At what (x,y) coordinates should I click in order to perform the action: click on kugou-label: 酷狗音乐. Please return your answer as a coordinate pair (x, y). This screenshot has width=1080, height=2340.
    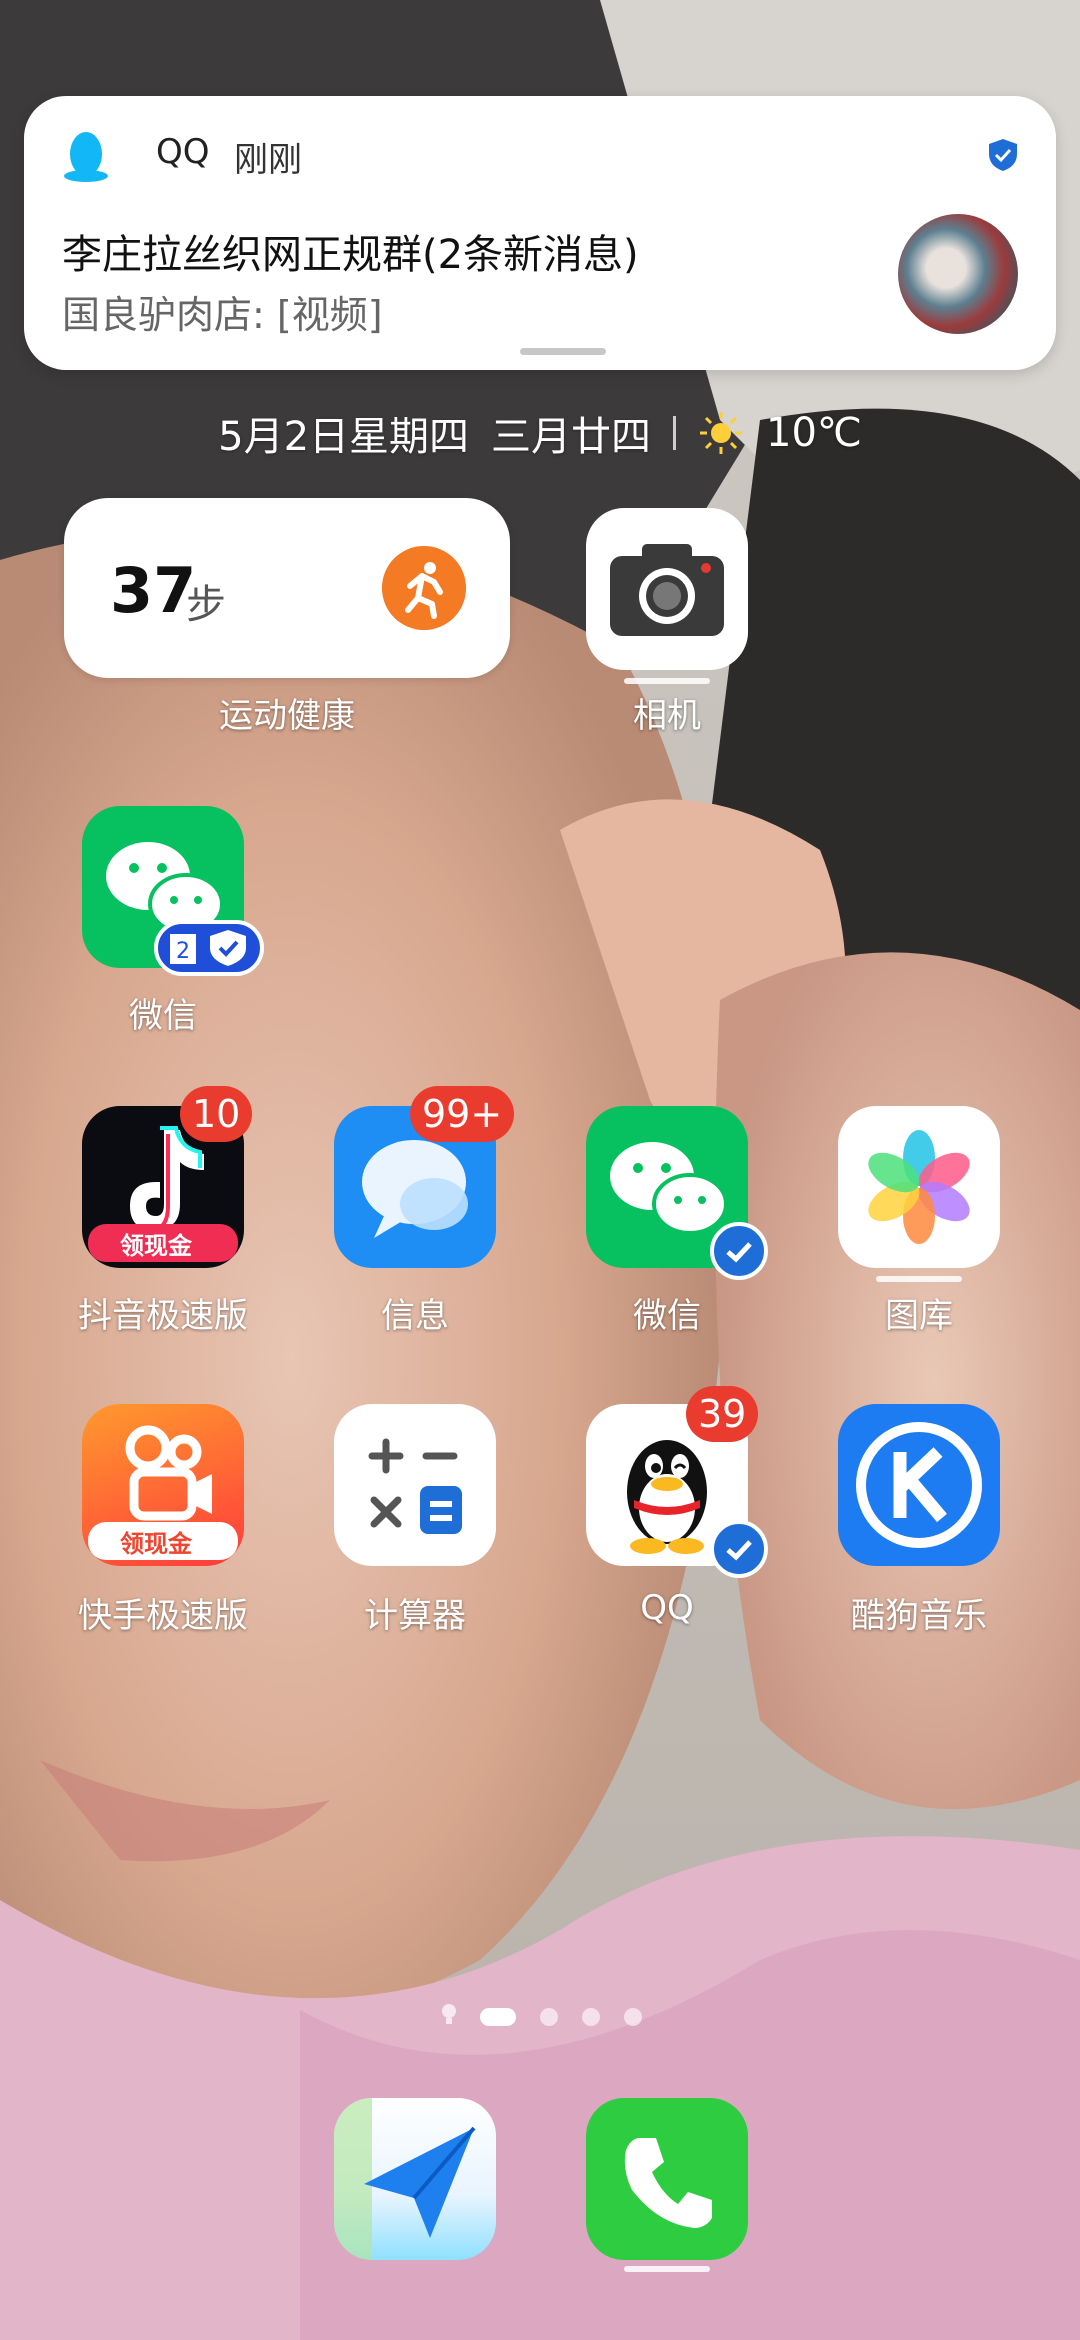
    Looking at the image, I should click on (919, 1616).